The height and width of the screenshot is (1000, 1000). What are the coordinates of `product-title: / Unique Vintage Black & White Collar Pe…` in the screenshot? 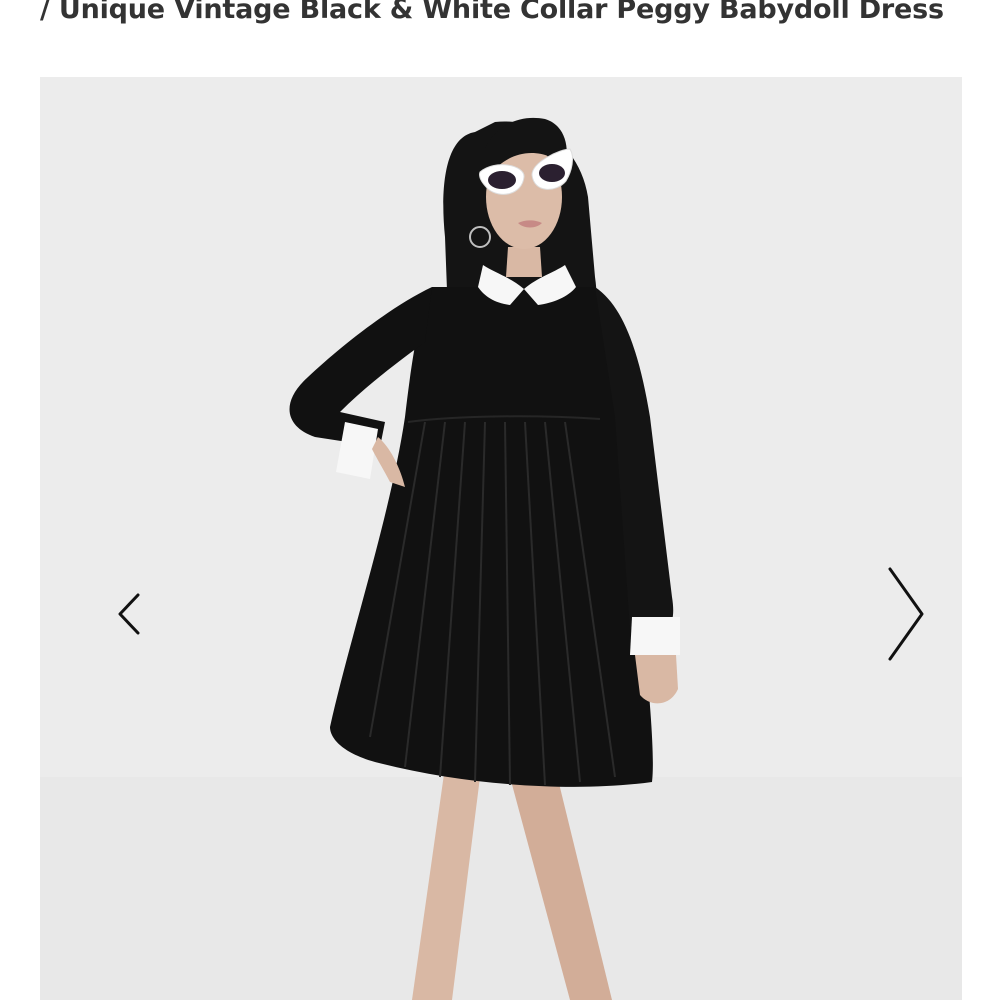 It's located at (492, 12).